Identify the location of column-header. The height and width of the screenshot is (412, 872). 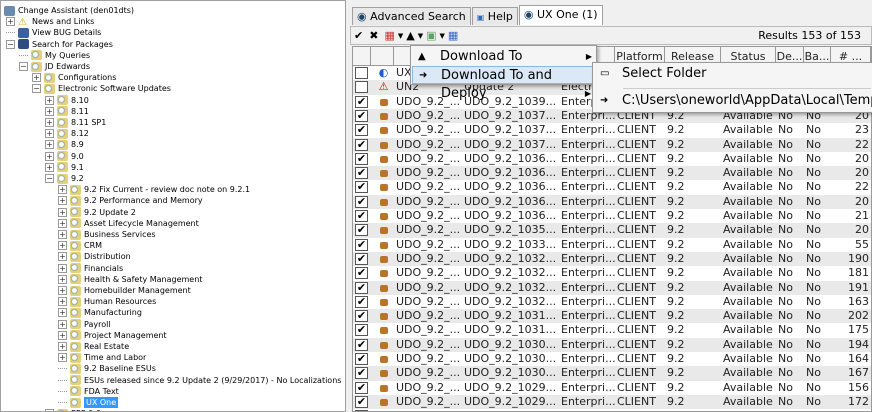
(362, 56).